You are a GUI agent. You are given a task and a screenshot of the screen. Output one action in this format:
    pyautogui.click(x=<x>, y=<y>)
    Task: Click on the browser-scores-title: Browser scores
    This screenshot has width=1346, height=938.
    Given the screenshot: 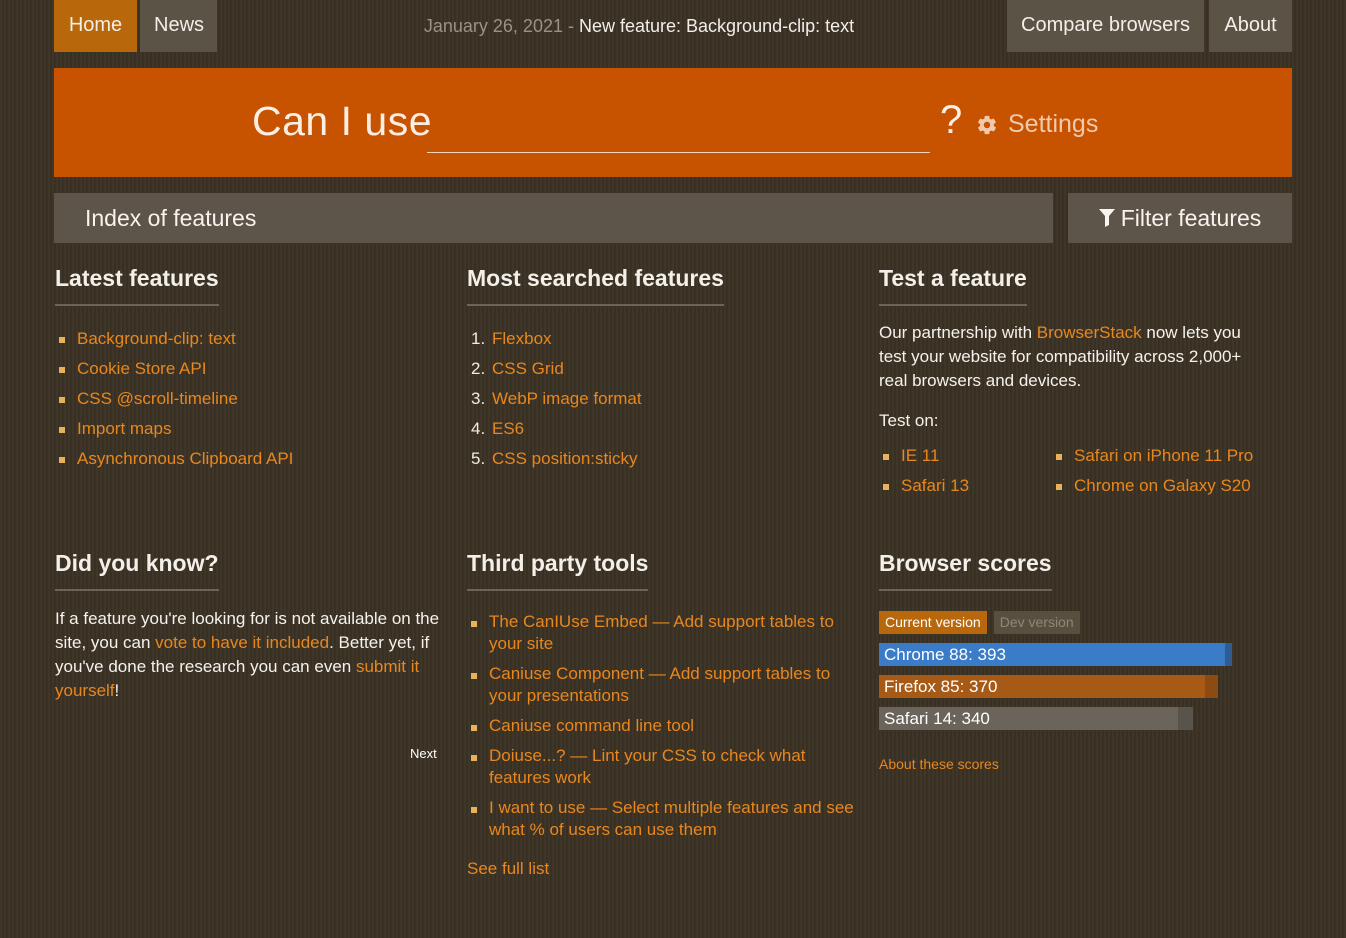 What is the action you would take?
    pyautogui.click(x=965, y=570)
    